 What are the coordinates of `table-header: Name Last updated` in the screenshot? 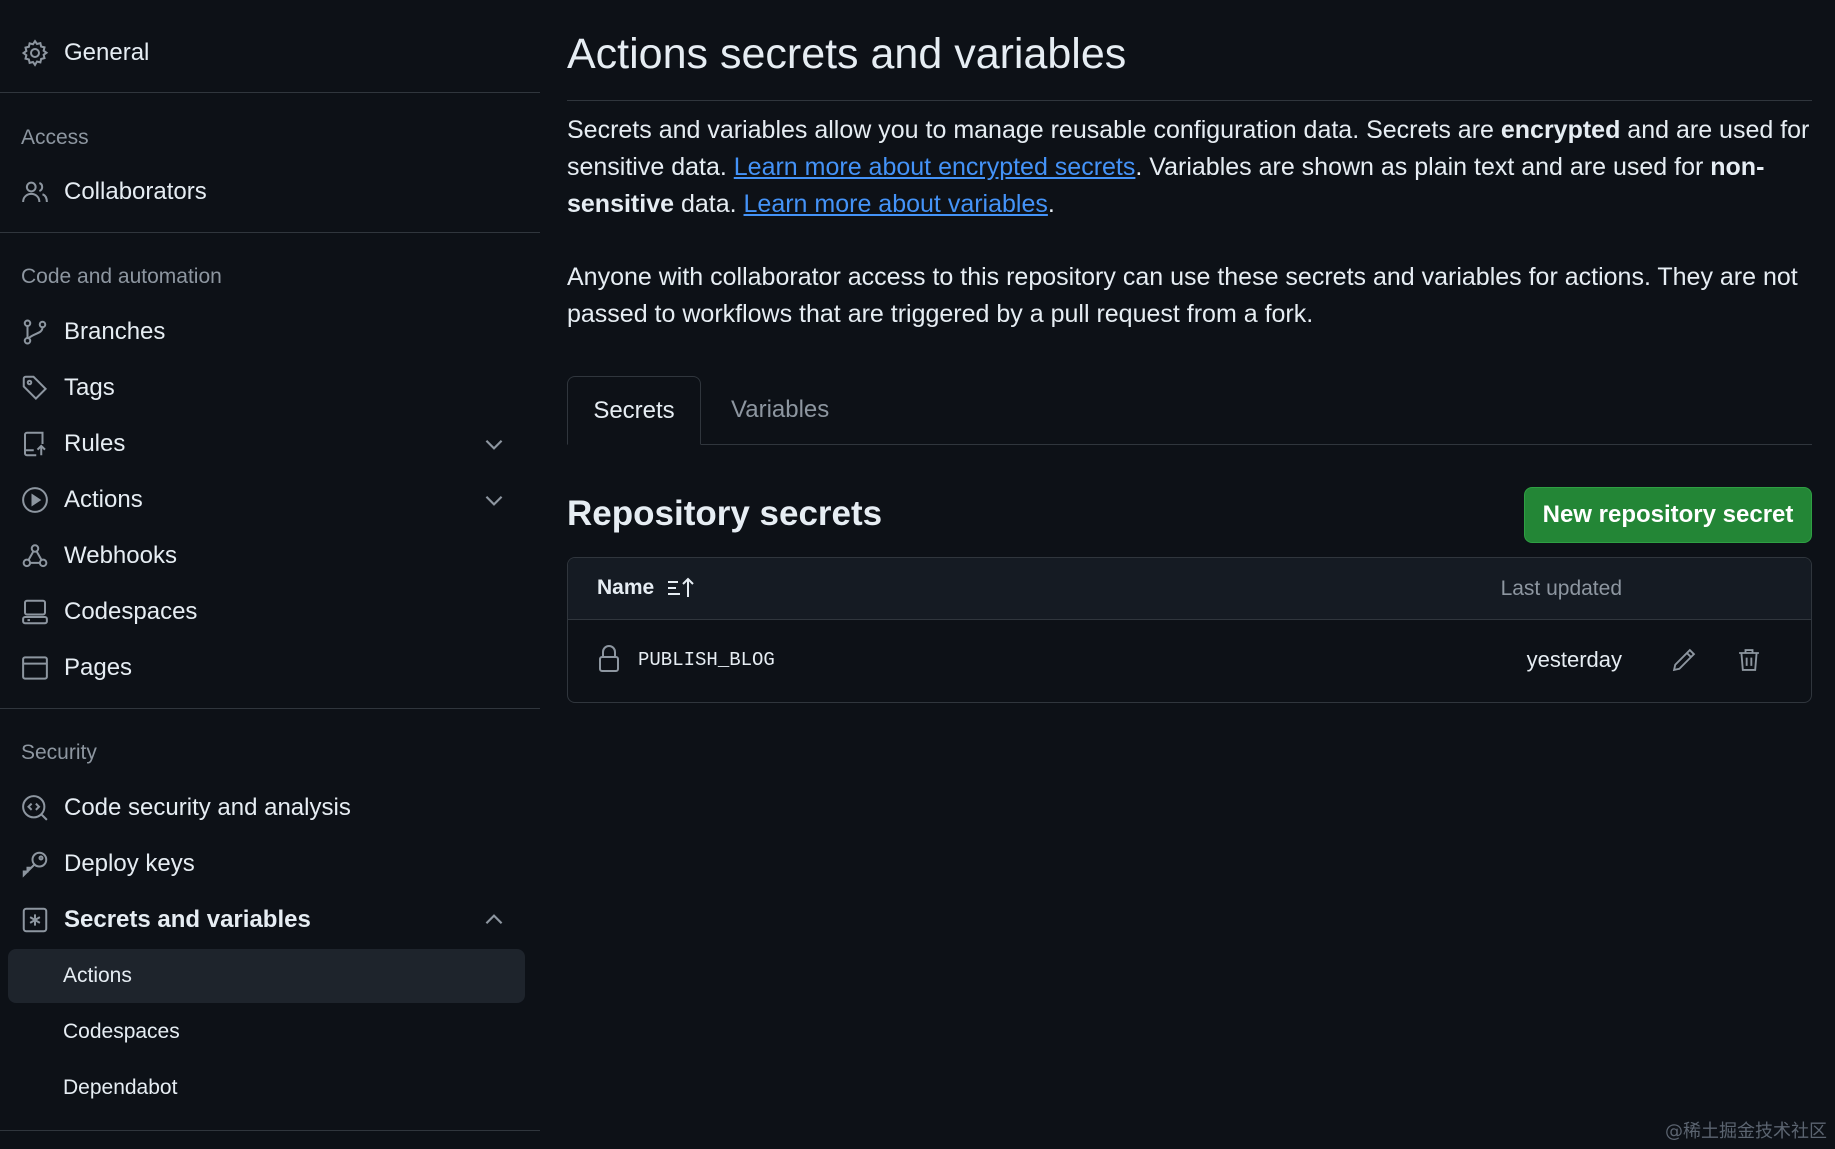 It's located at (1189, 589).